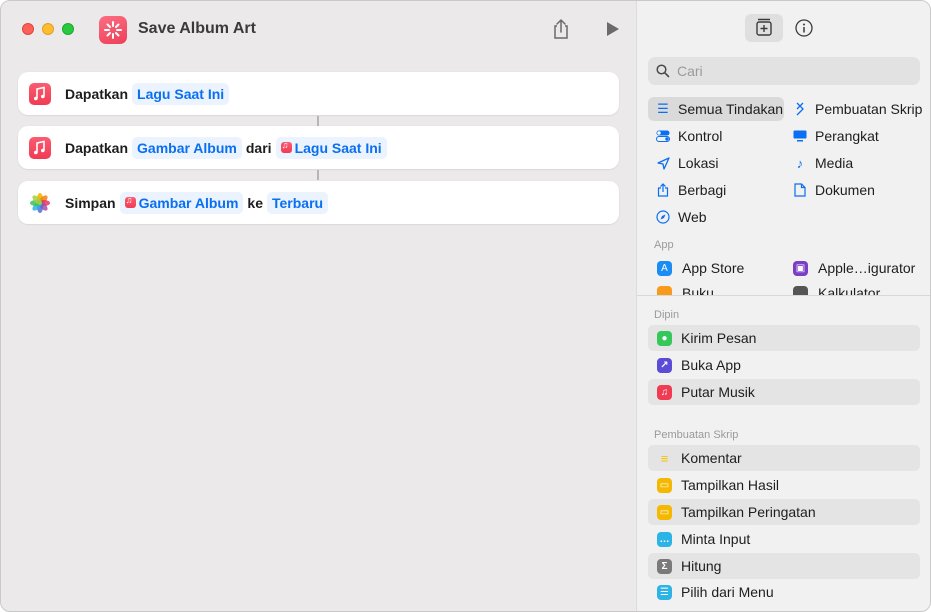 The width and height of the screenshot is (931, 612). Describe the element at coordinates (800, 109) in the screenshot. I see `scripting-icon` at that location.